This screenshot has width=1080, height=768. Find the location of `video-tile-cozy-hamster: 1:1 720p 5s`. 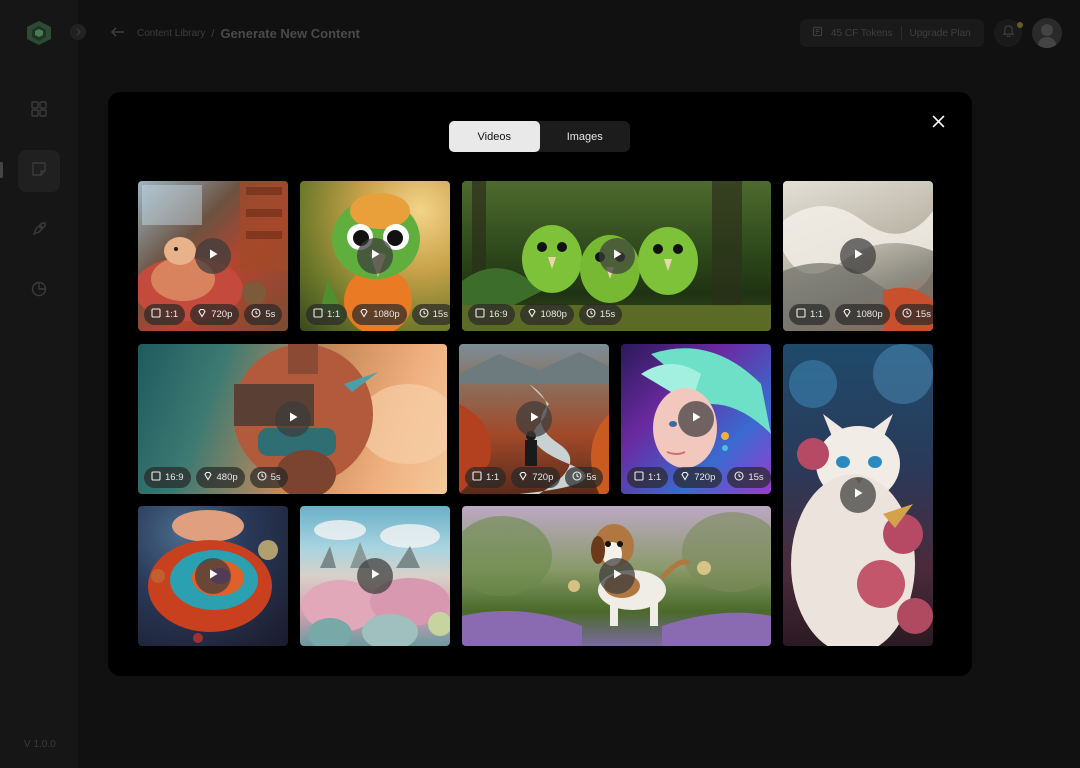

video-tile-cozy-hamster: 1:1 720p 5s is located at coordinates (213, 256).